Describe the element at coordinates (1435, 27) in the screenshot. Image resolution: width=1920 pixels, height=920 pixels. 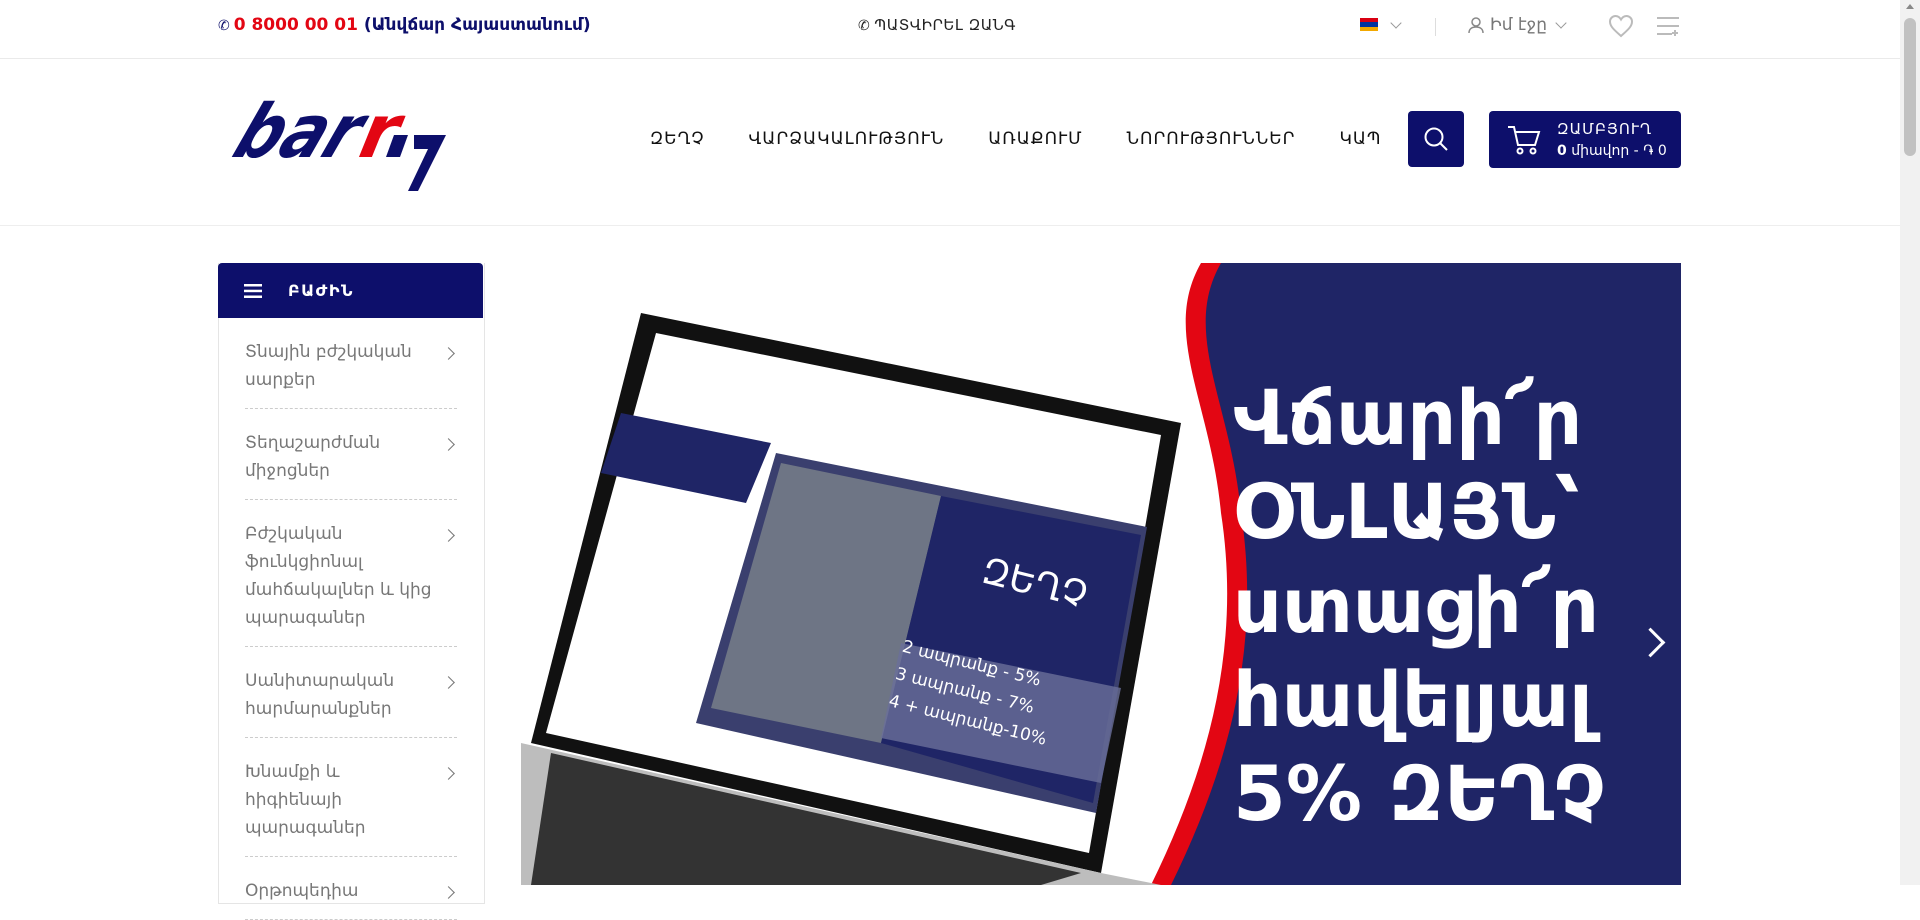
I see `divider` at that location.